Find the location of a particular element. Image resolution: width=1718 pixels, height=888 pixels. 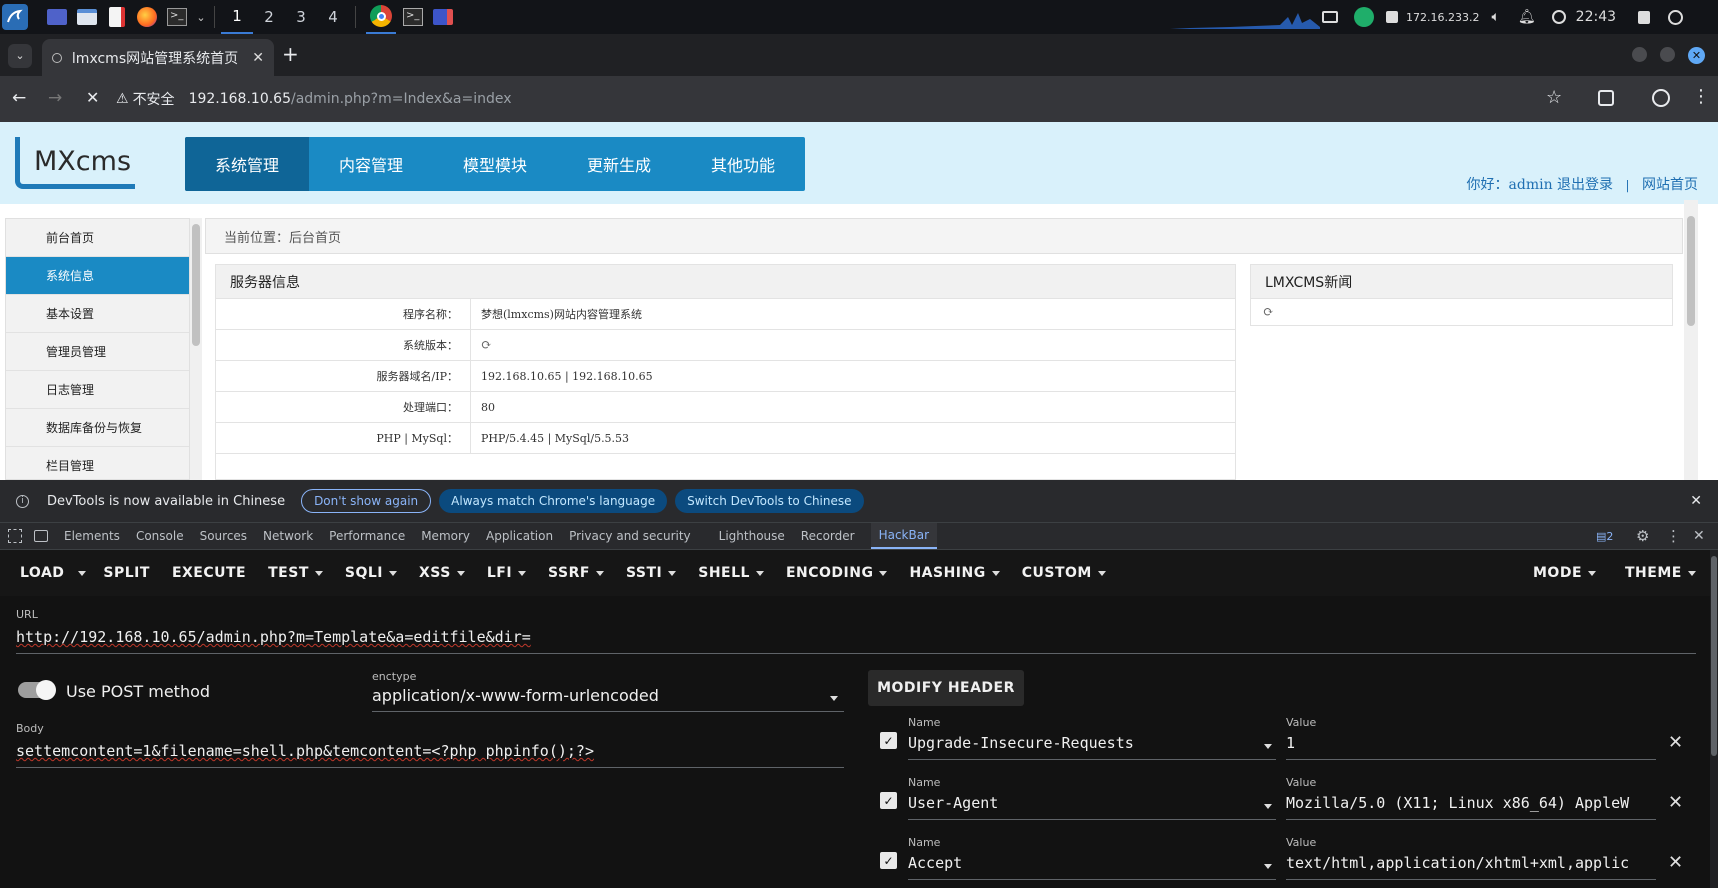

header-value-input: 1 is located at coordinates (1471, 747).